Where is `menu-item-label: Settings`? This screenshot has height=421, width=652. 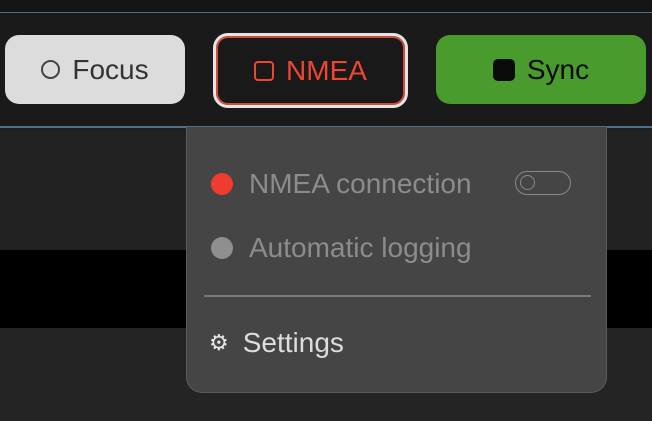
menu-item-label: Settings is located at coordinates (293, 342).